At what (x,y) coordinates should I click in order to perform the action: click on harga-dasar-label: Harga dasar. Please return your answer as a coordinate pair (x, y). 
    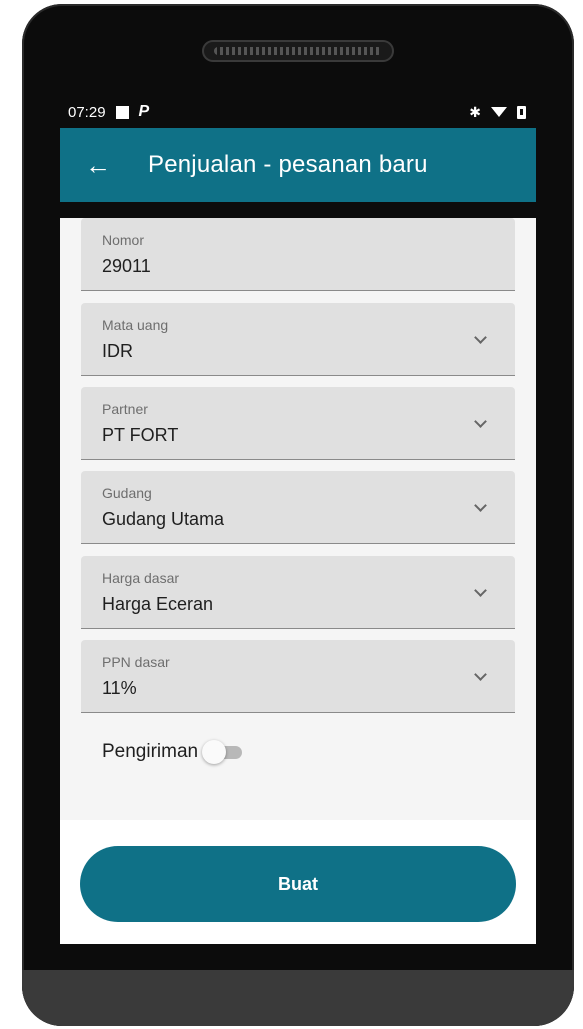
    Looking at the image, I should click on (141, 578).